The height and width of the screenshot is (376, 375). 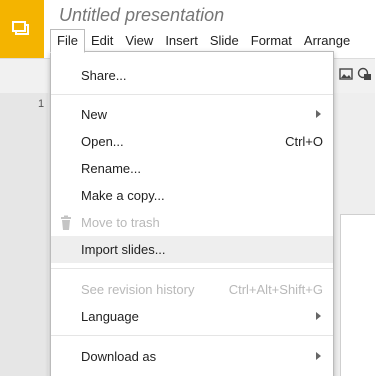 I want to click on slide-canvas, so click(x=357, y=295).